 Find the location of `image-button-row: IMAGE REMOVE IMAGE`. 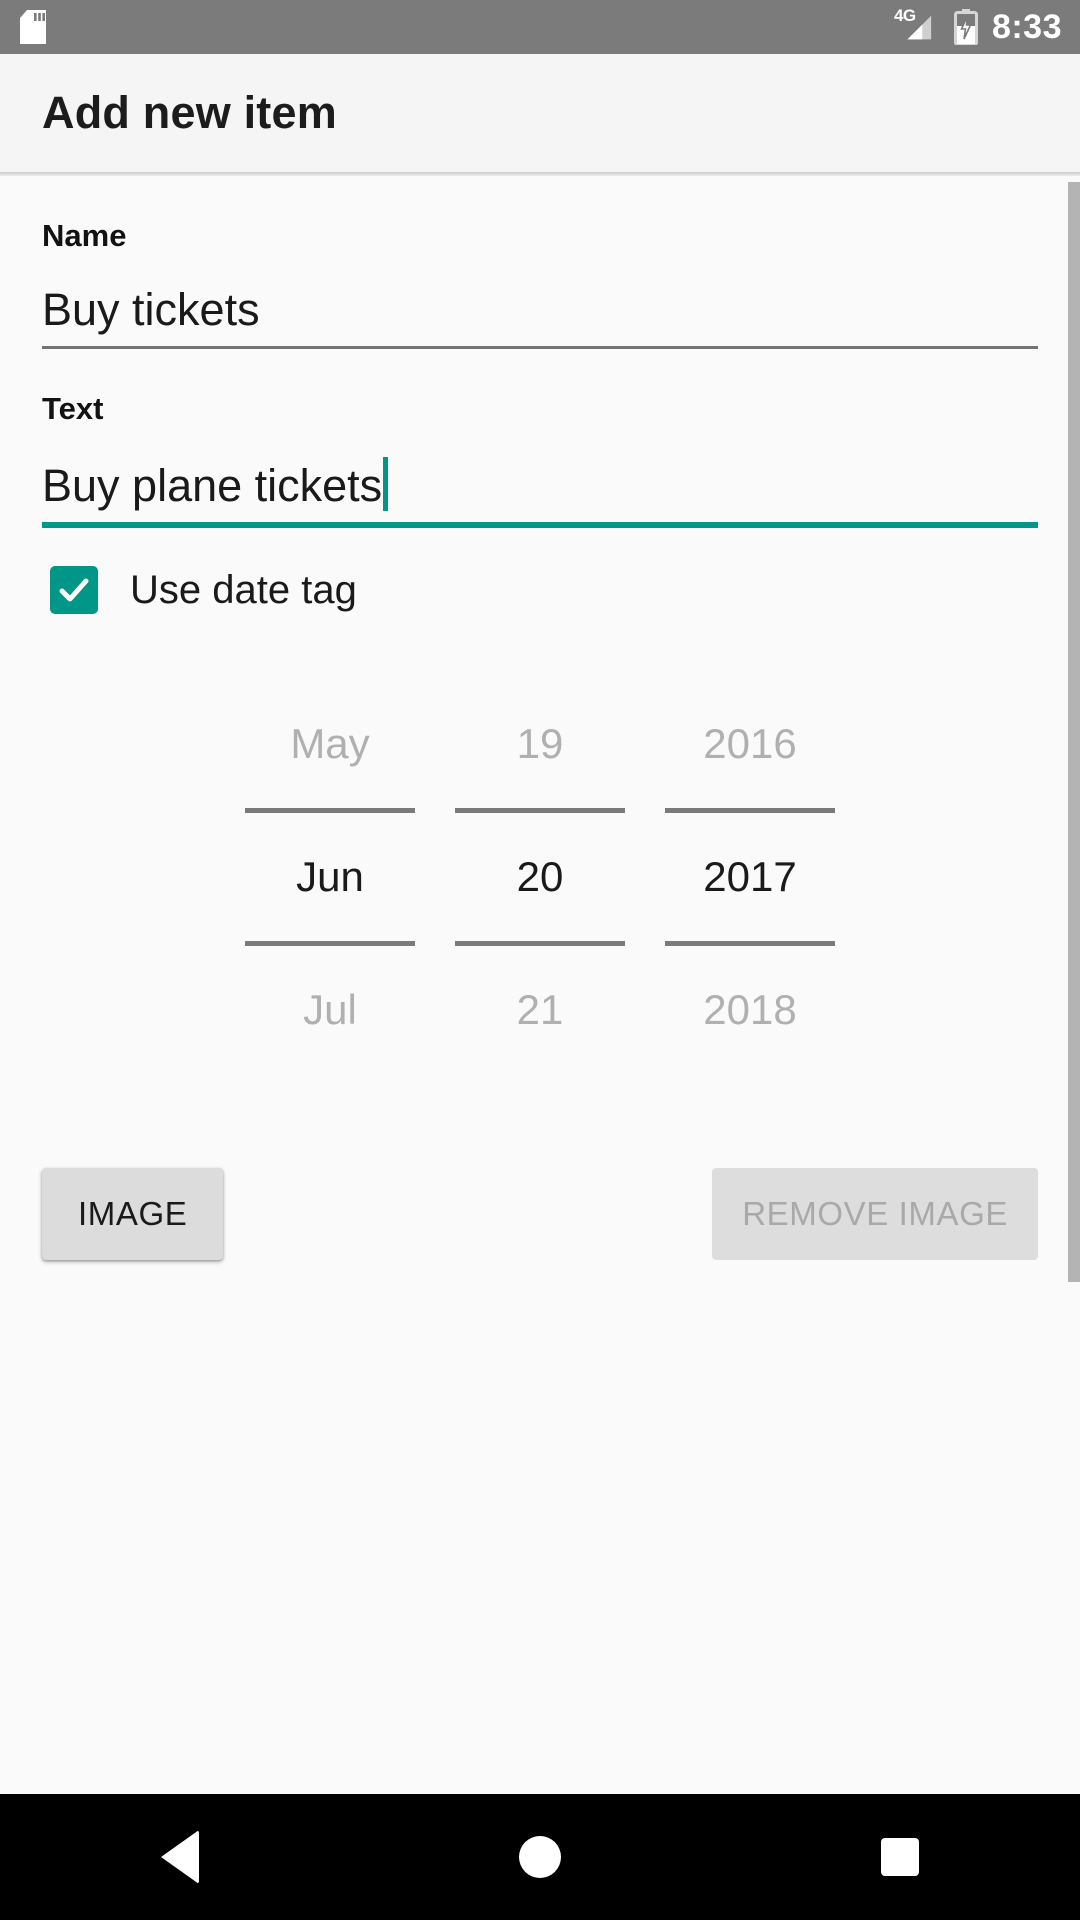

image-button-row: IMAGE REMOVE IMAGE is located at coordinates (540, 1214).